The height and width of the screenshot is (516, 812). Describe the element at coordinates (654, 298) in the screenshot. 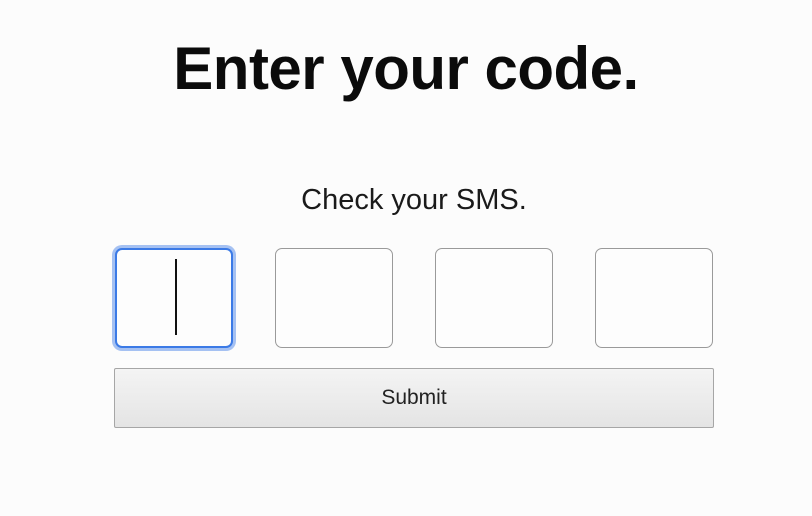

I see `code-digit-4-input` at that location.